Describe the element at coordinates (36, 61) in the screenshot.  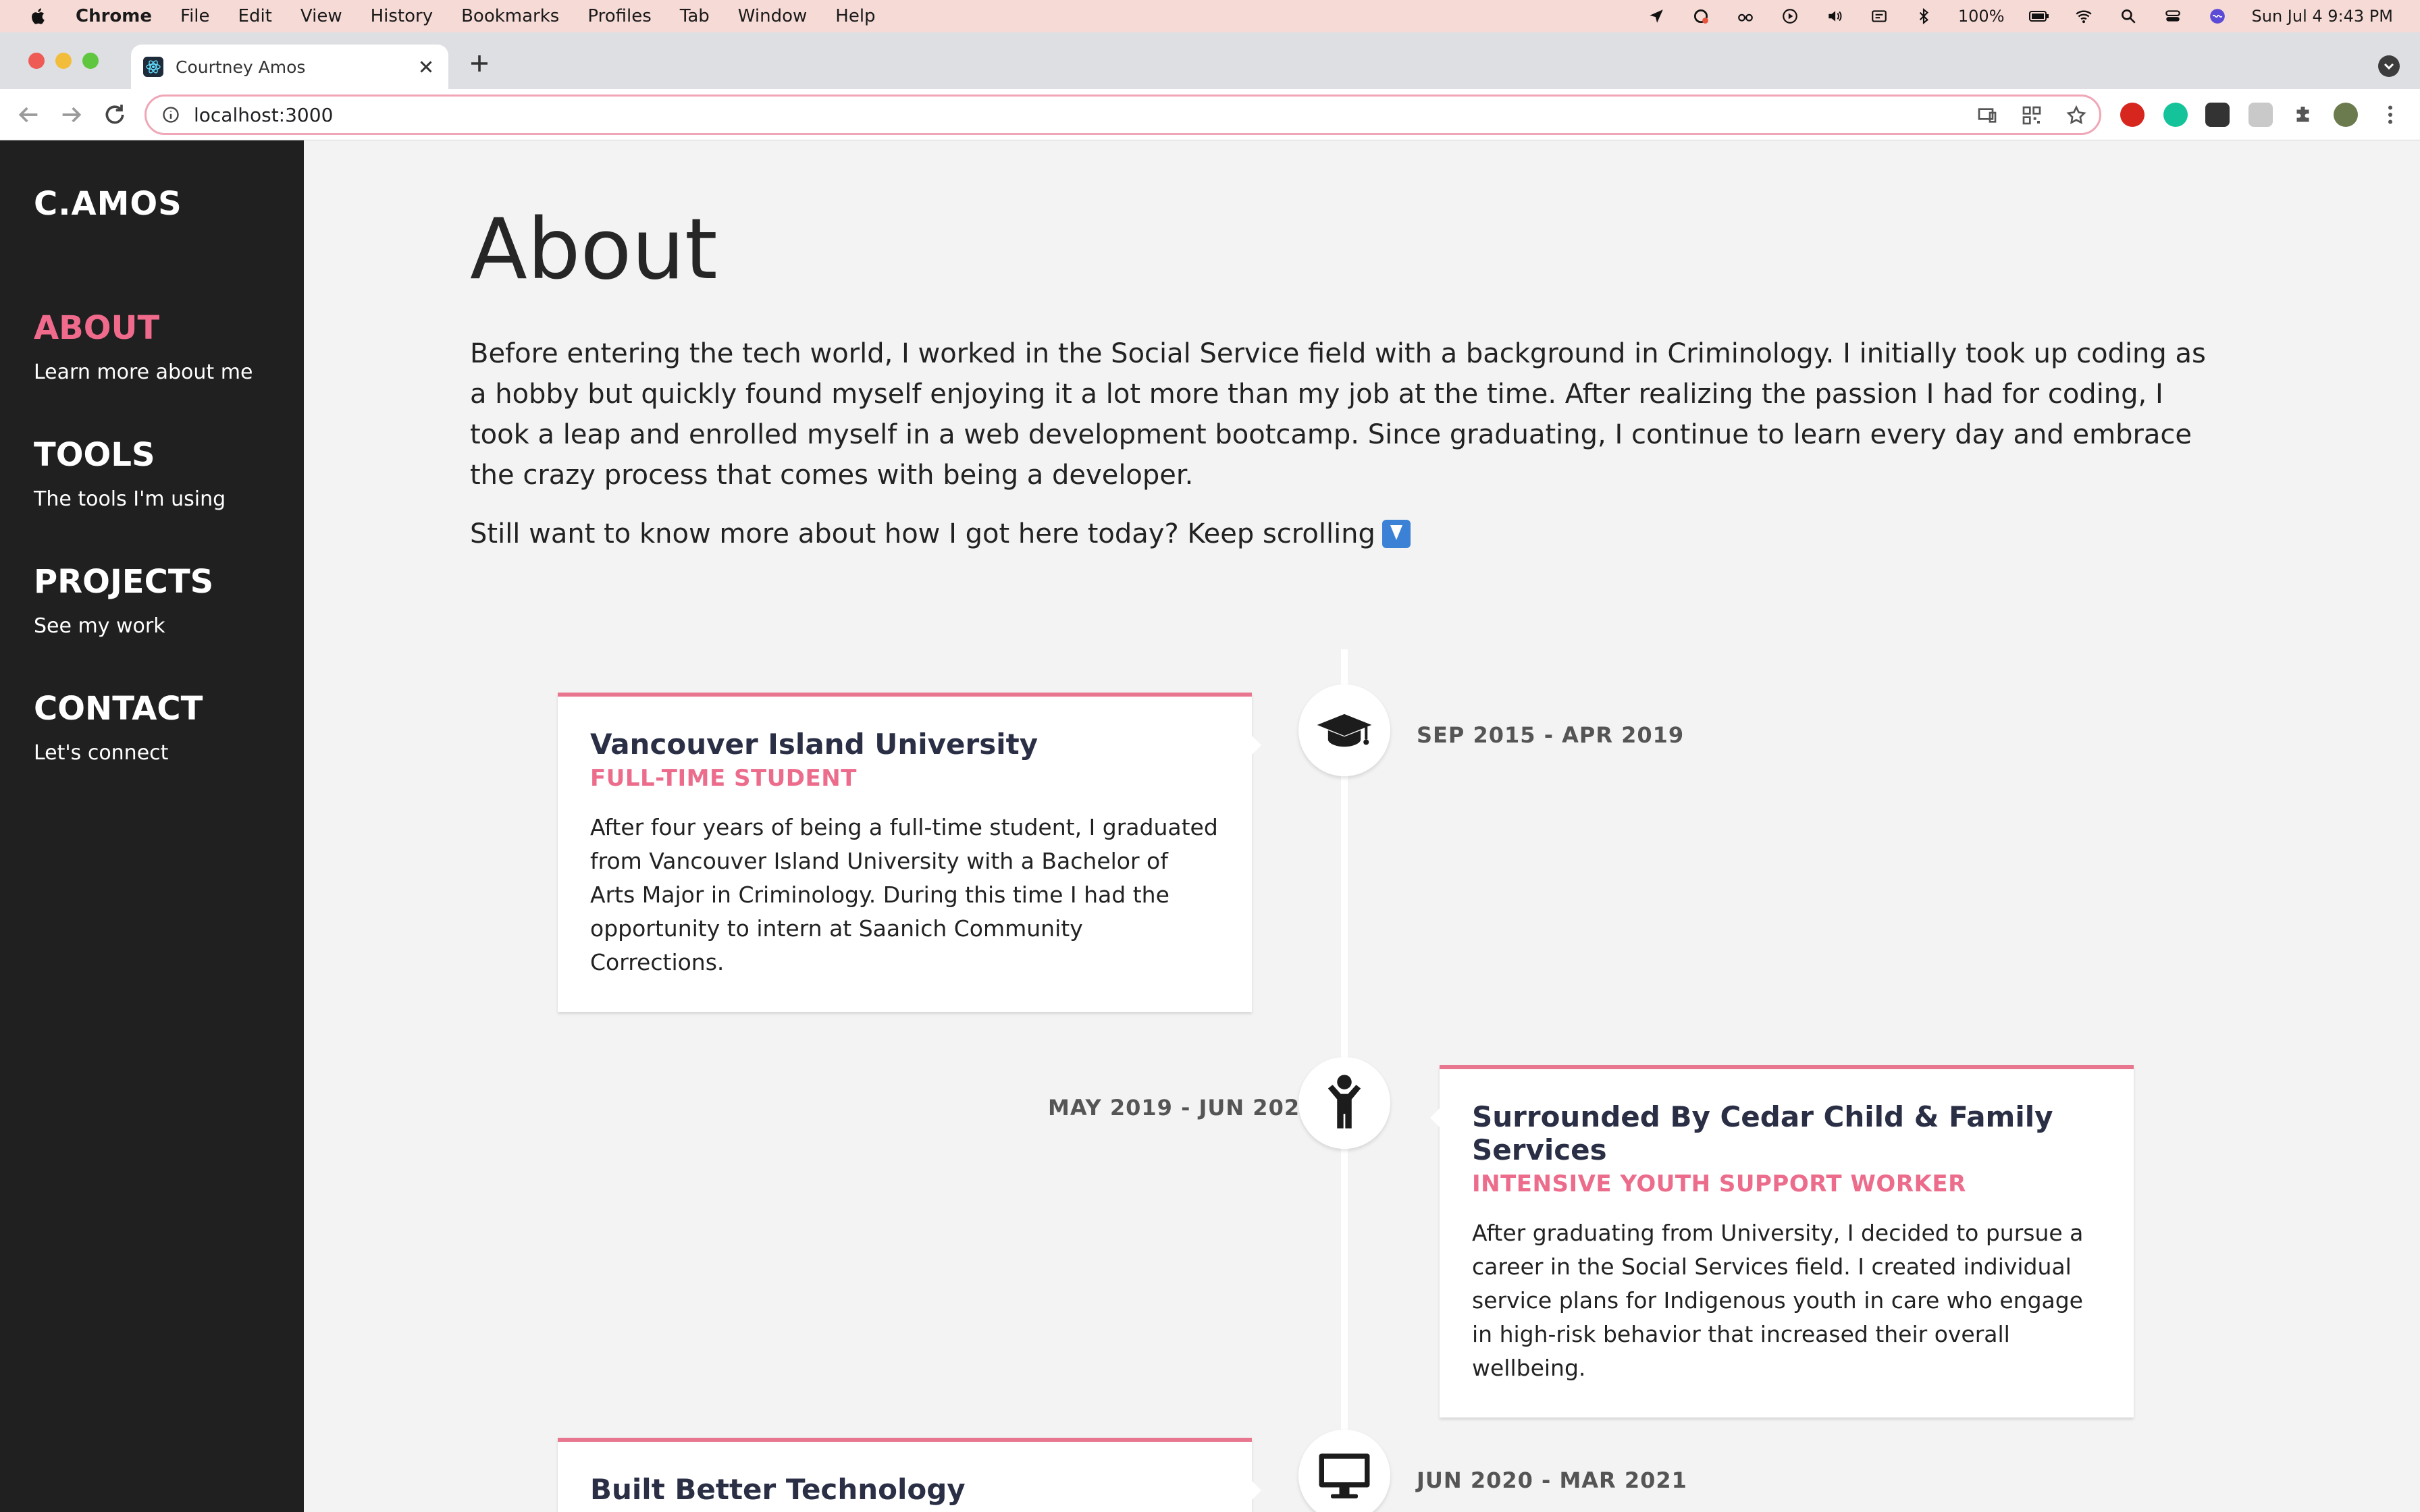
I see `close-window-button` at that location.